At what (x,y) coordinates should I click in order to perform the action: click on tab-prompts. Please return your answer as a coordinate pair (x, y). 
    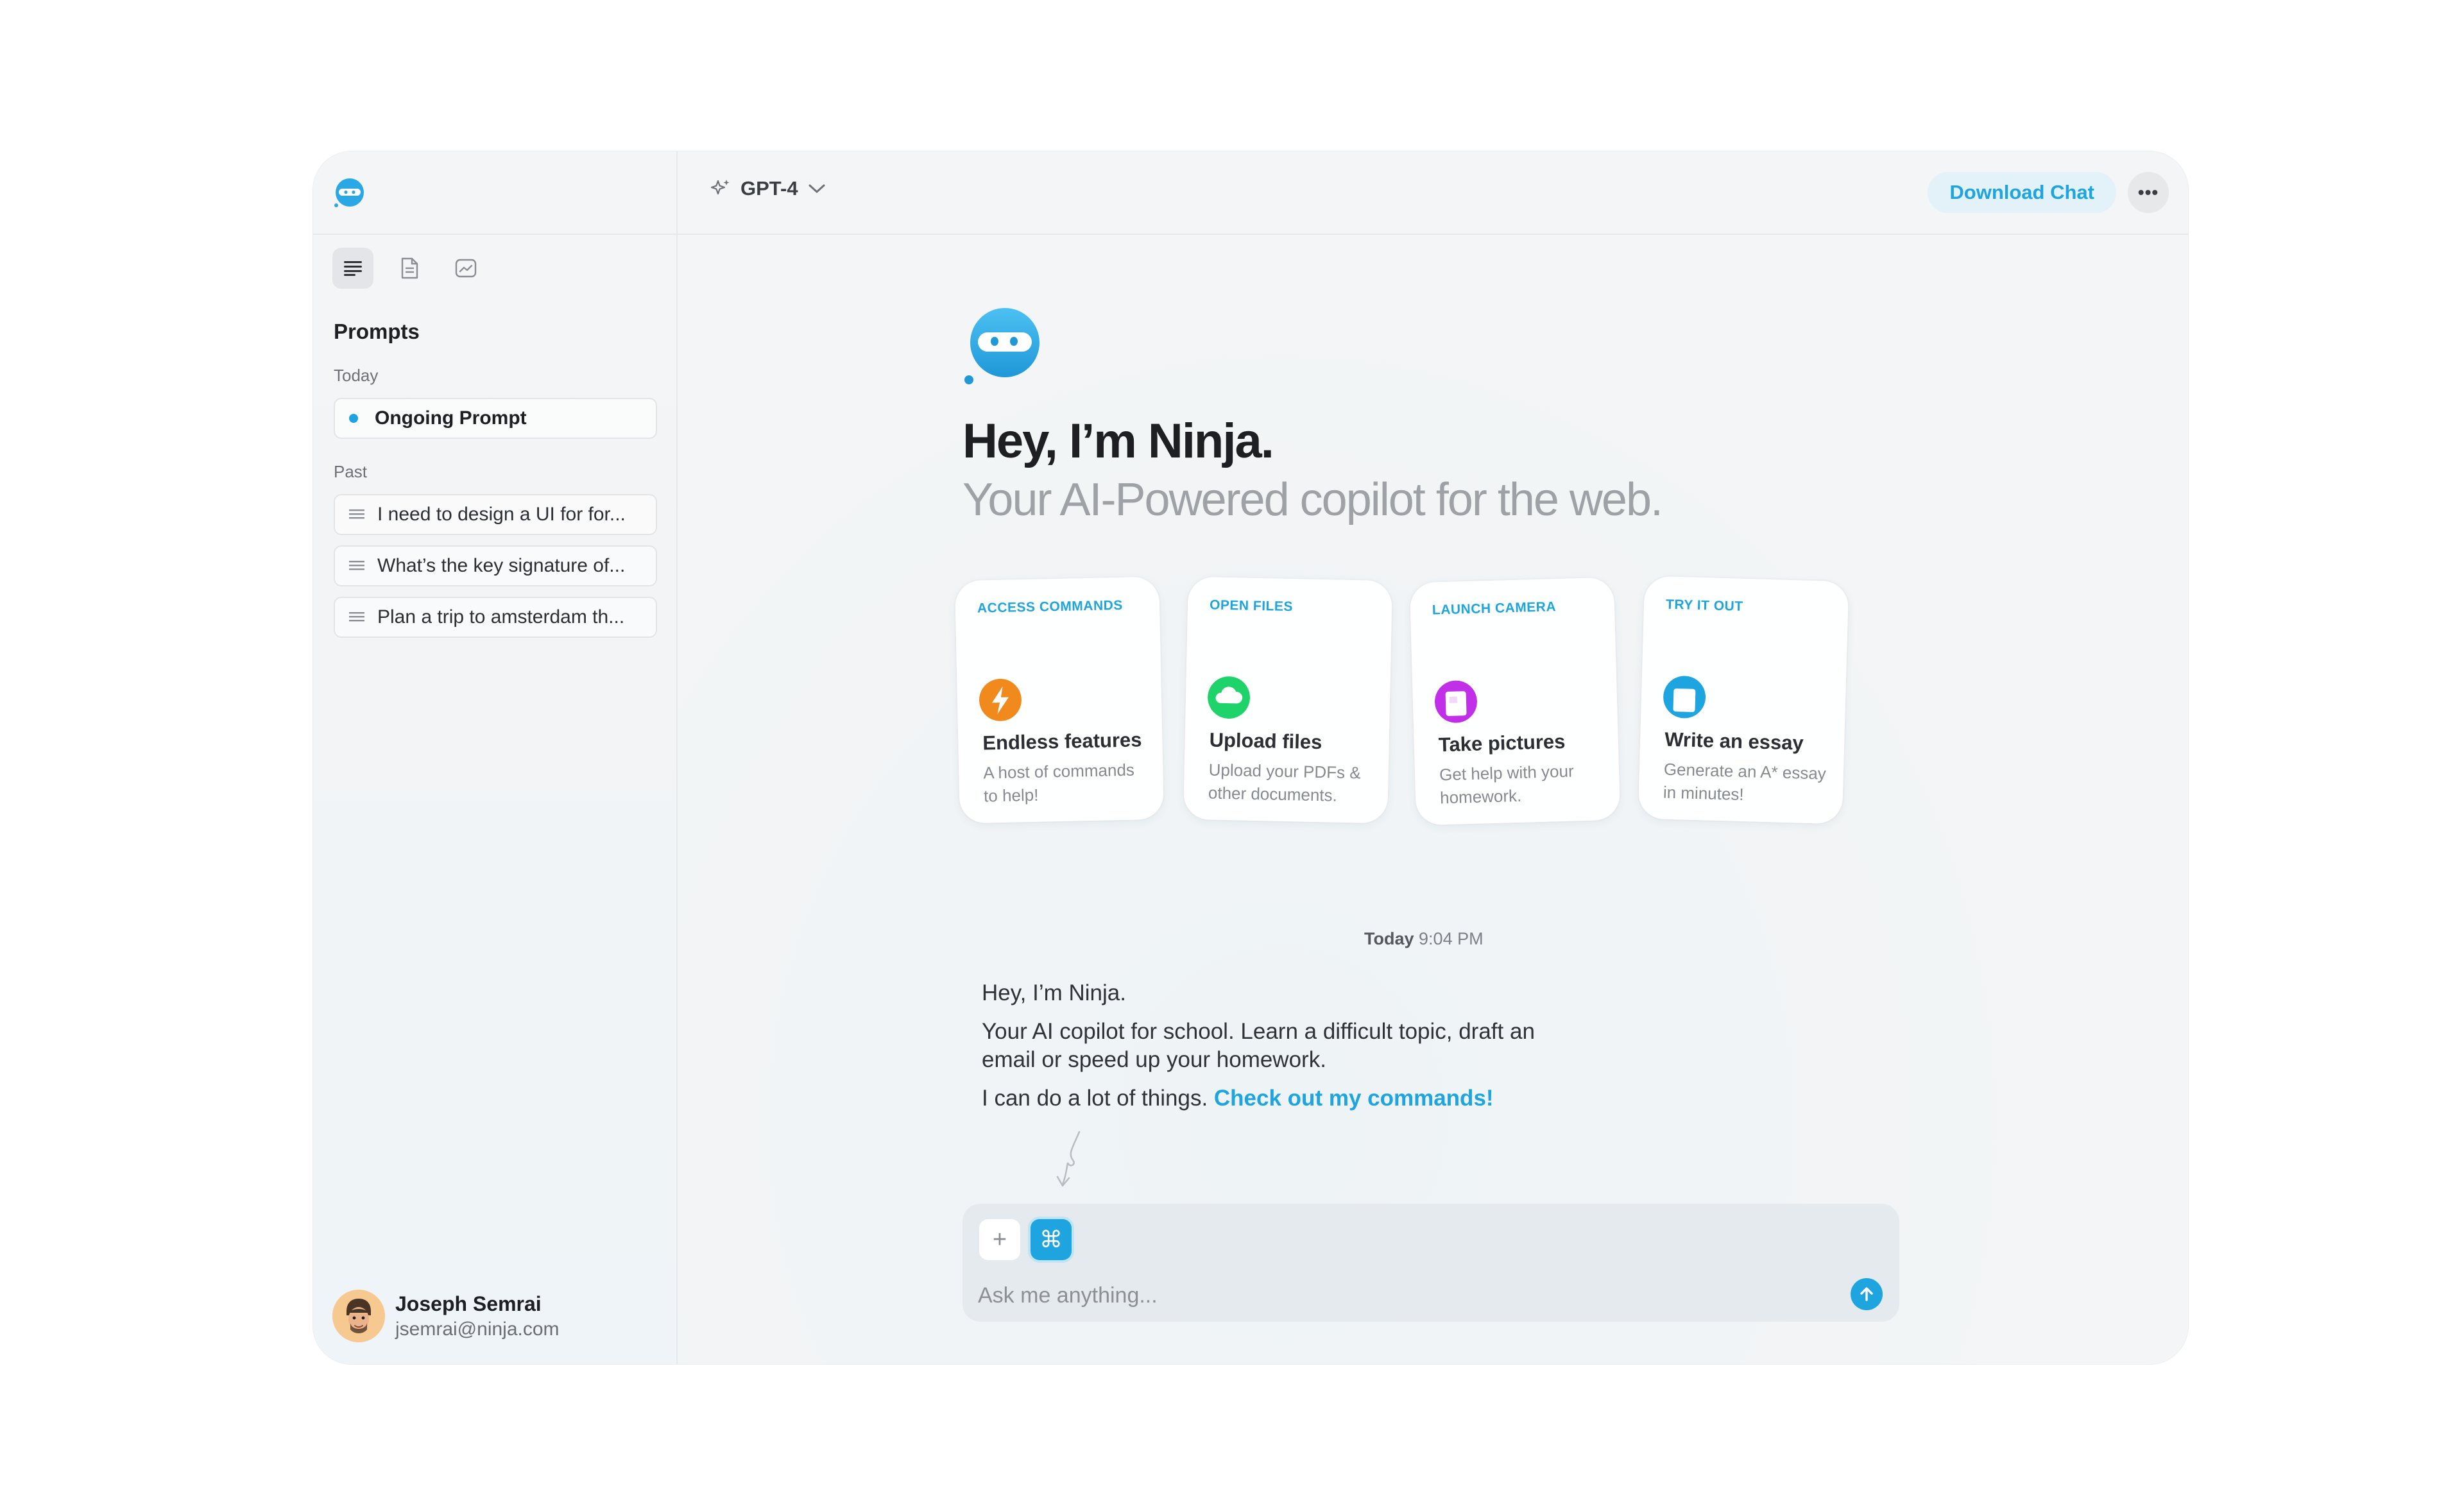
    Looking at the image, I should click on (353, 268).